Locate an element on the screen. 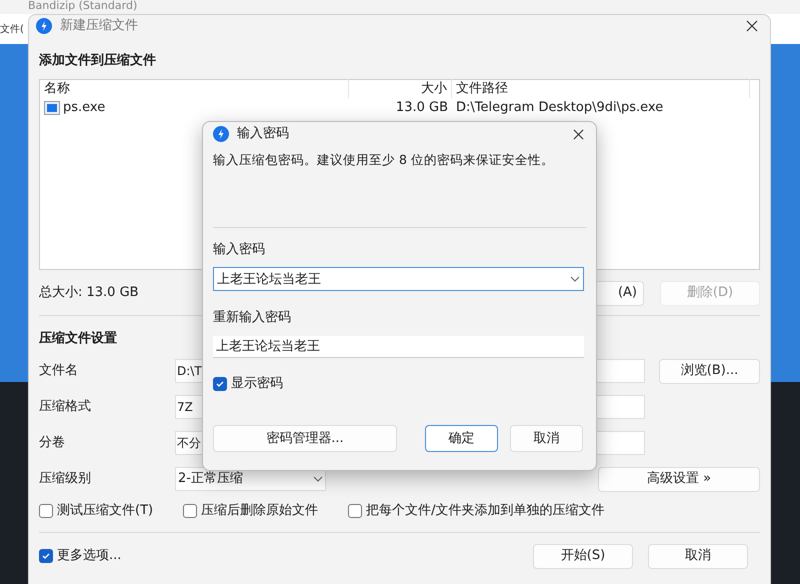 The width and height of the screenshot is (800, 584). dialog-title: 输入密码 is located at coordinates (263, 134).